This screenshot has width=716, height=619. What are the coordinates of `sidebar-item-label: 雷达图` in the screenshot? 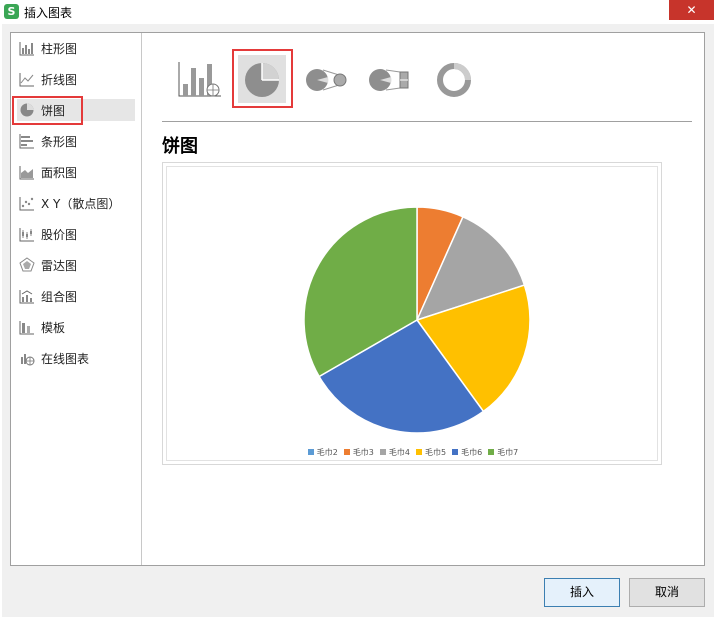 It's located at (59, 265).